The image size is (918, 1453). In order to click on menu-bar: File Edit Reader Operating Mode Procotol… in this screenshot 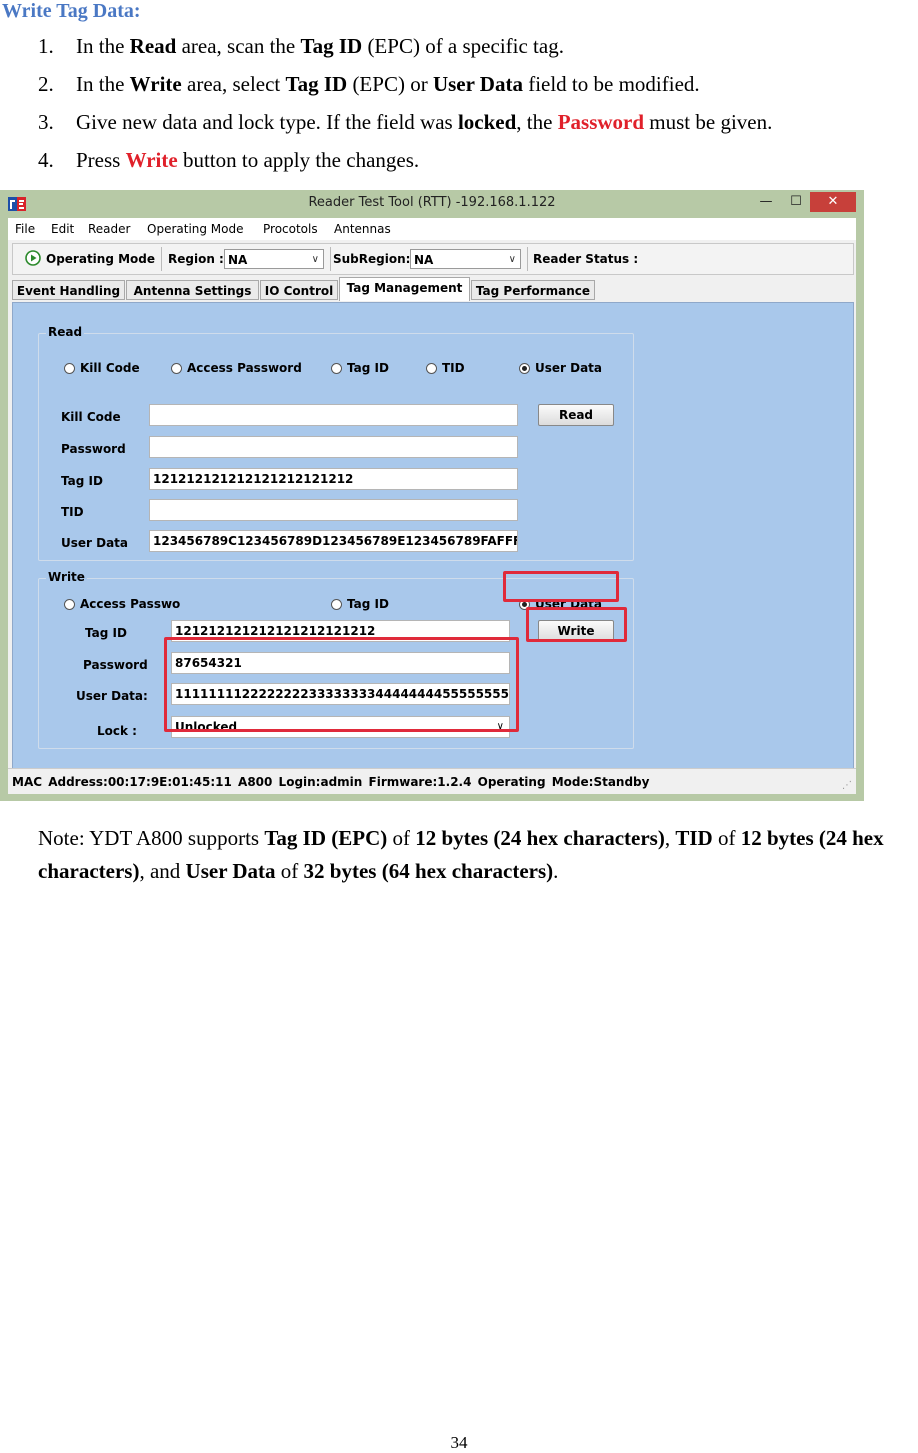, I will do `click(432, 229)`.